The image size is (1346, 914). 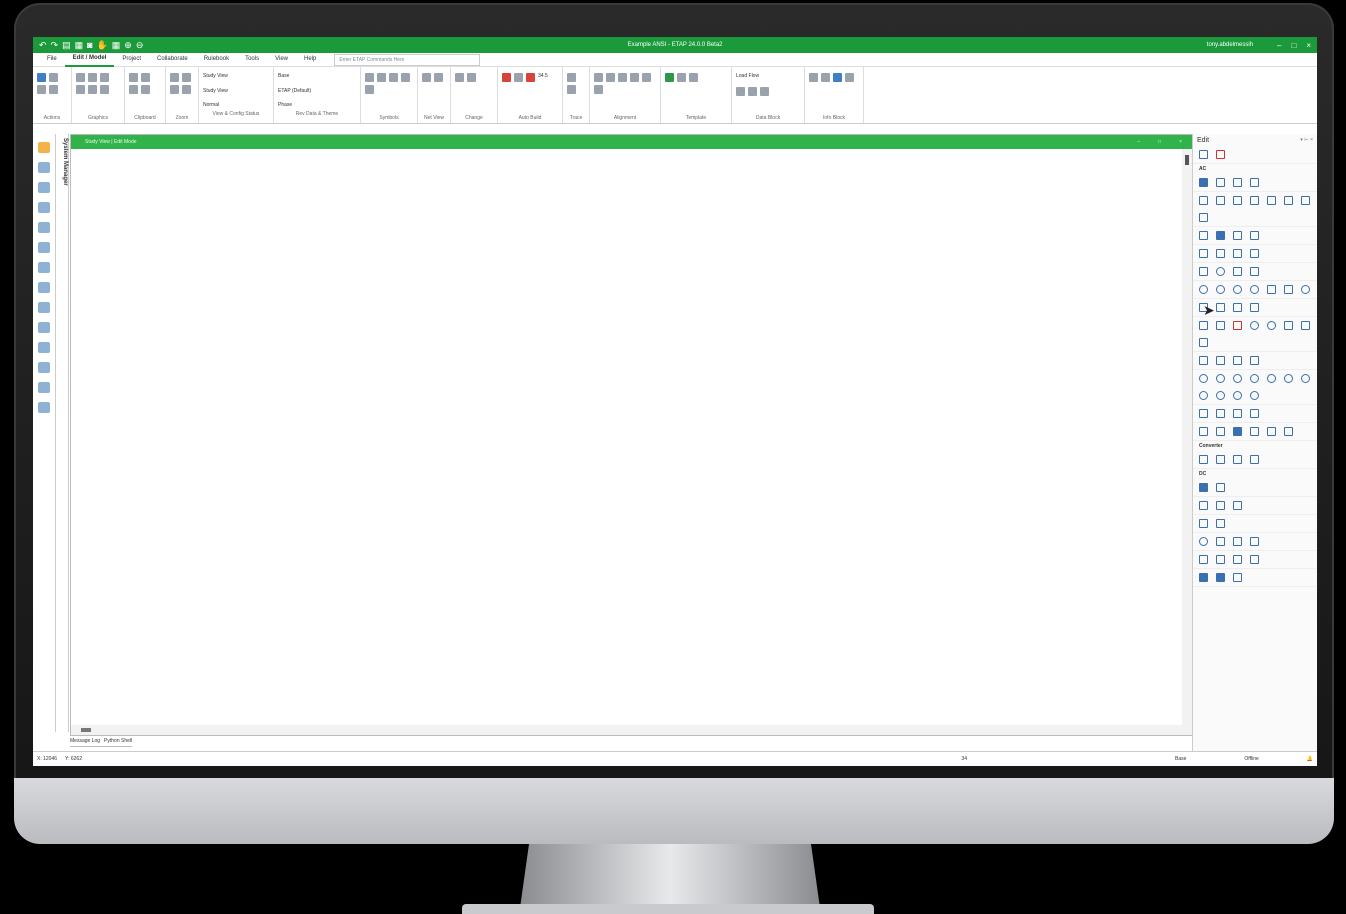 What do you see at coordinates (768, 76) in the screenshot?
I see `load-filter-select: Load Flow` at bounding box center [768, 76].